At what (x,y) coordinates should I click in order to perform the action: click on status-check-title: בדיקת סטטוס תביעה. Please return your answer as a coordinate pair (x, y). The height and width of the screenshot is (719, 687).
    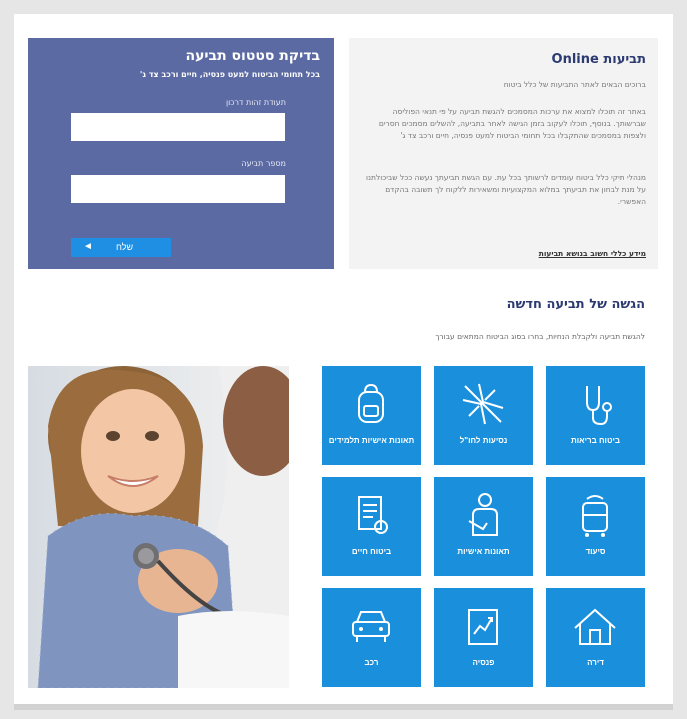
    Looking at the image, I should click on (252, 56).